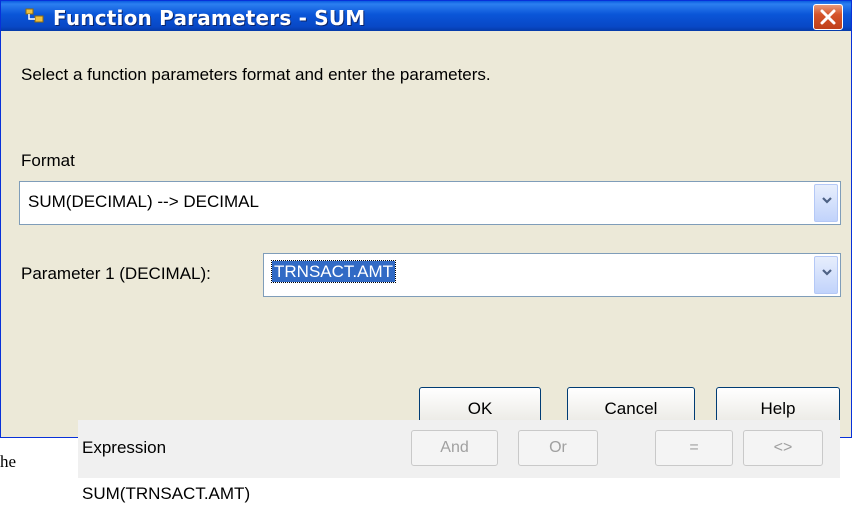 The image size is (854, 508). I want to click on parameter1-value: TRNSACT.AMT, so click(333, 271).